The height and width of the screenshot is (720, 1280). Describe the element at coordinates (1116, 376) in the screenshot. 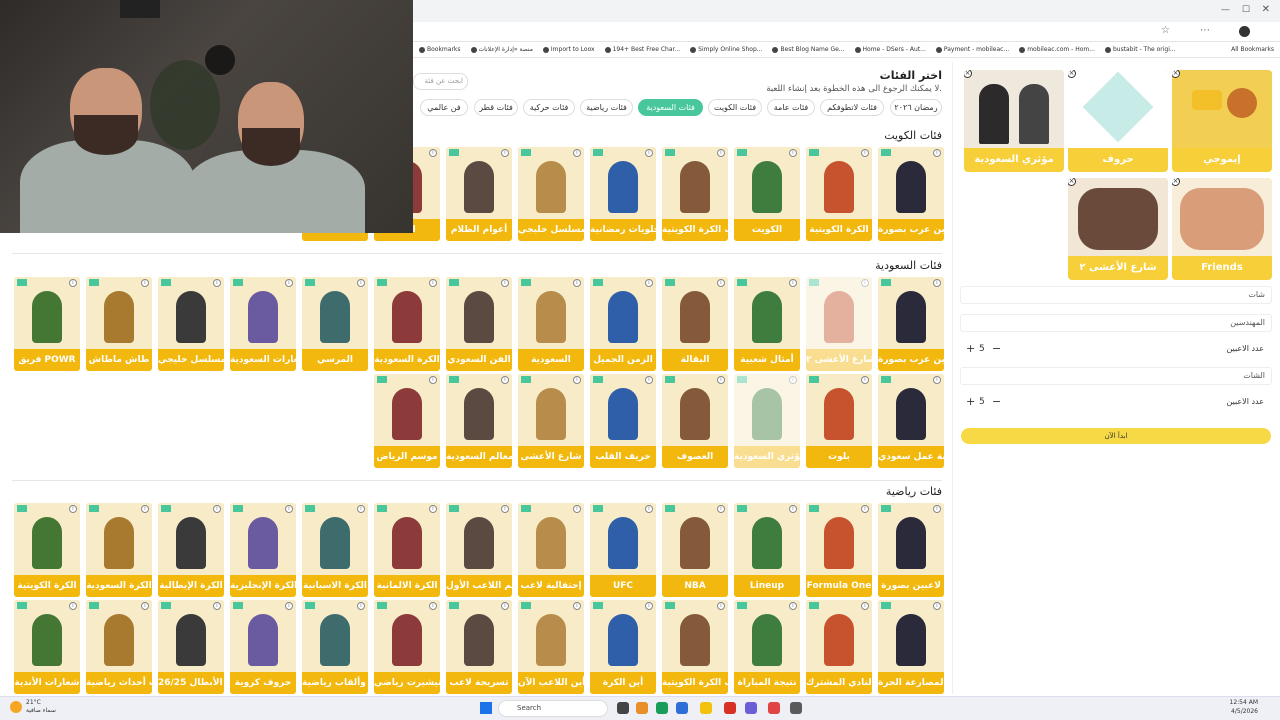

I see `team2-name-input: الشات` at that location.